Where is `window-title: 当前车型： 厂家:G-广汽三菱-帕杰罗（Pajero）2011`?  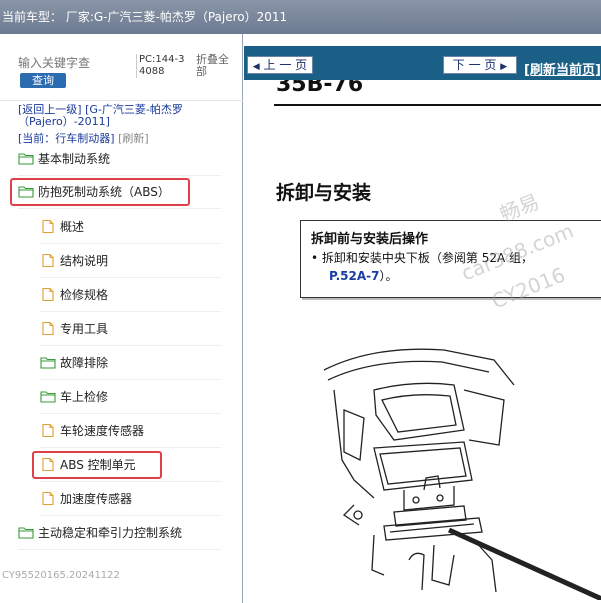 window-title: 当前车型： 厂家:G-广汽三菱-帕杰罗（Pajero）2011 is located at coordinates (300, 17).